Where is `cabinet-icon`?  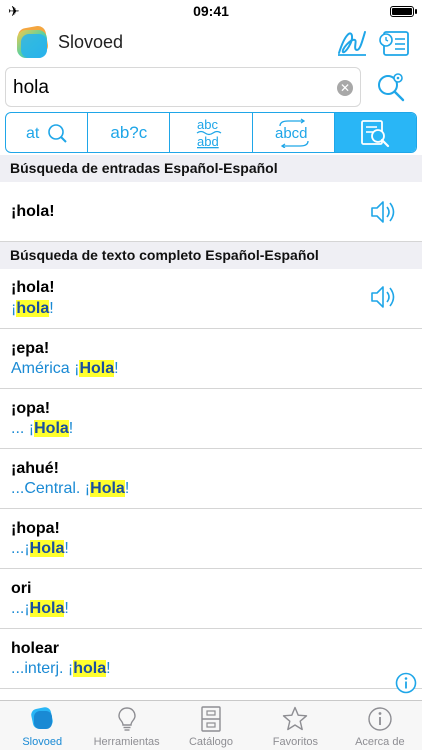
cabinet-icon is located at coordinates (211, 719).